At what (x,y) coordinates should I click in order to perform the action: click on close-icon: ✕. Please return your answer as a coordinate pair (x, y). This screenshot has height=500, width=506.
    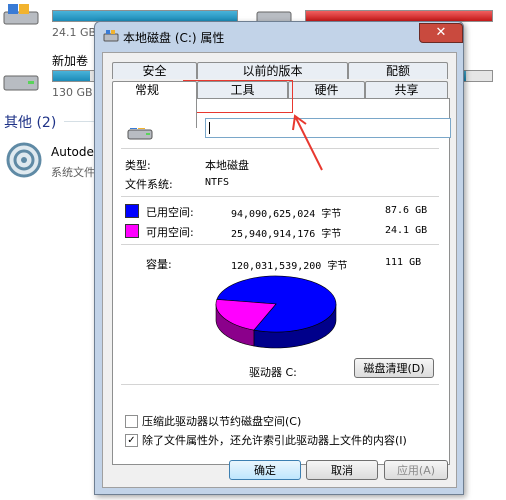
    Looking at the image, I should click on (441, 32).